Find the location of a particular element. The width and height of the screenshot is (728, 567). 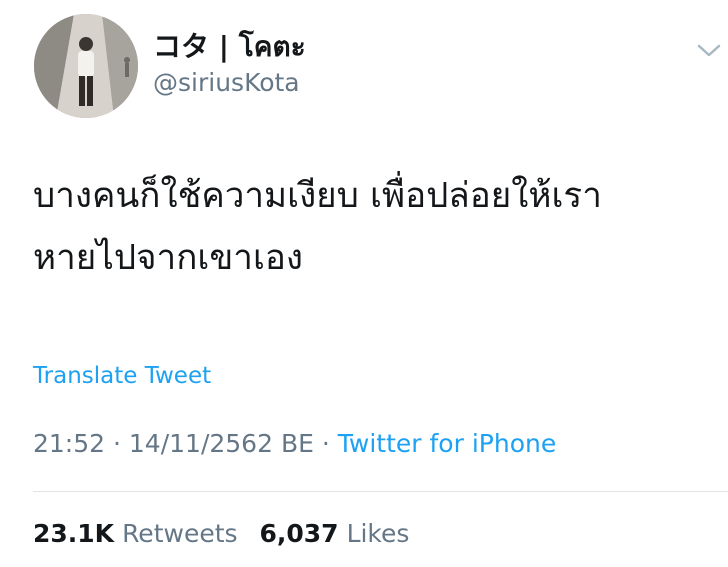

tweet-date: 14/11/2562 BE is located at coordinates (221, 443).